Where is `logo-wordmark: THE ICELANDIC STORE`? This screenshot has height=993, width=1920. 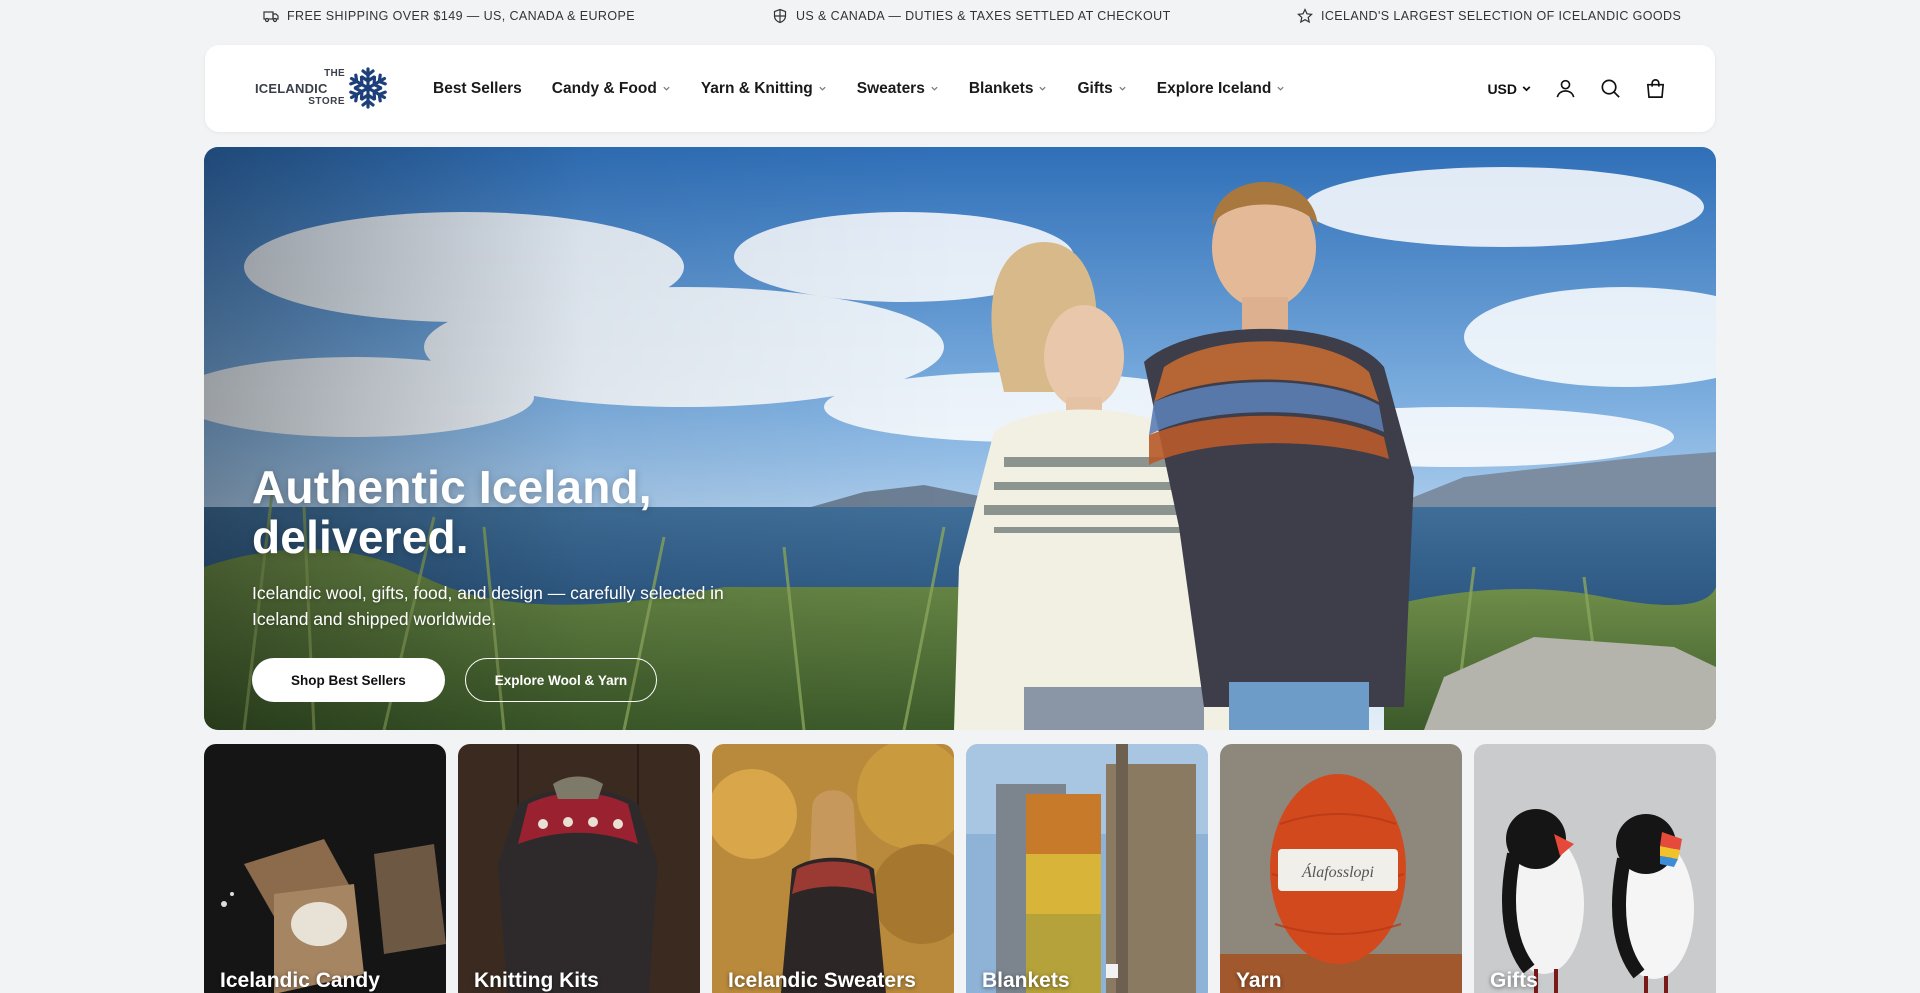
logo-wordmark: THE ICELANDIC STORE is located at coordinates (303, 88).